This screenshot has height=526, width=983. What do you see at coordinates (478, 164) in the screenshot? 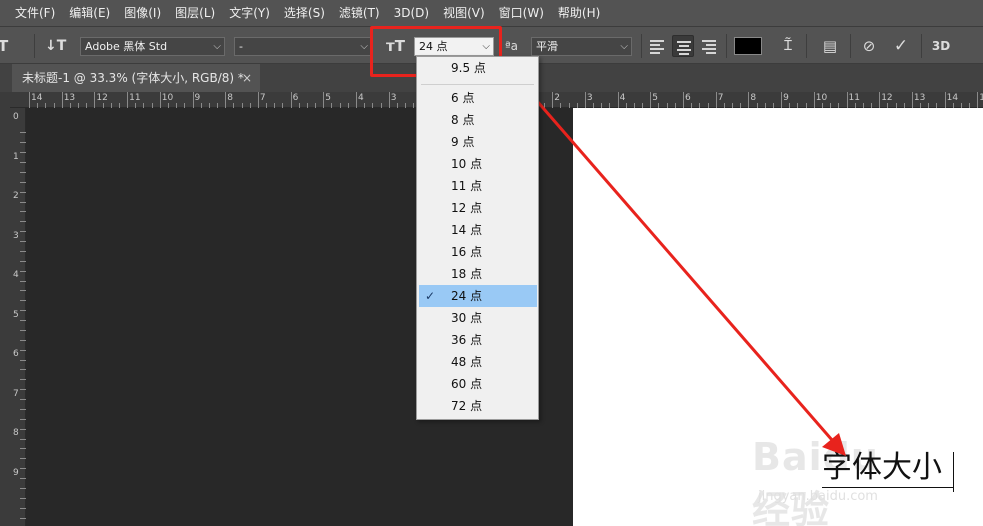
I see `font-size-option: 10 点` at bounding box center [478, 164].